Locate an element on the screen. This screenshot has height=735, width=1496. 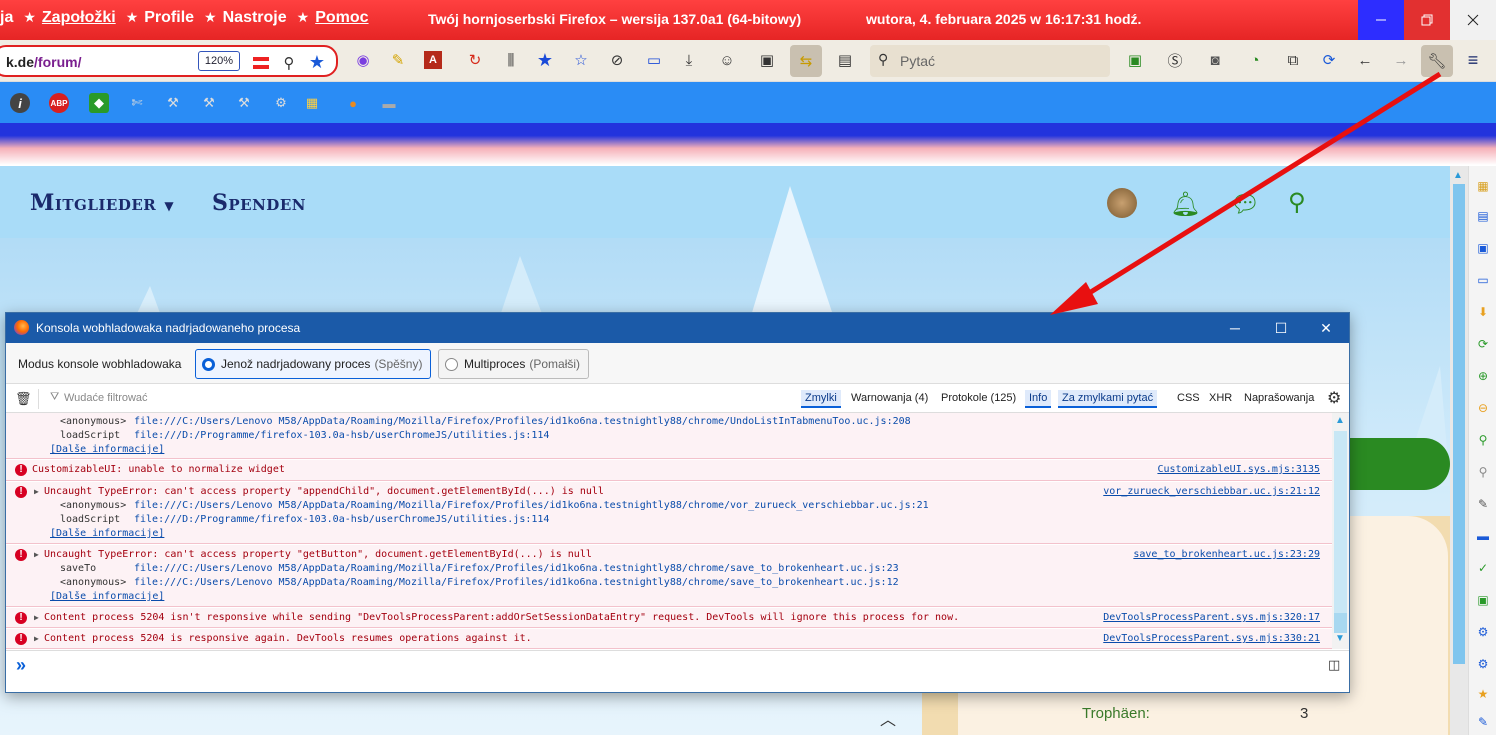
log-source-link: DevToolsProcessParent.sys.mjs:330:21 is located at coordinates (1211, 638).